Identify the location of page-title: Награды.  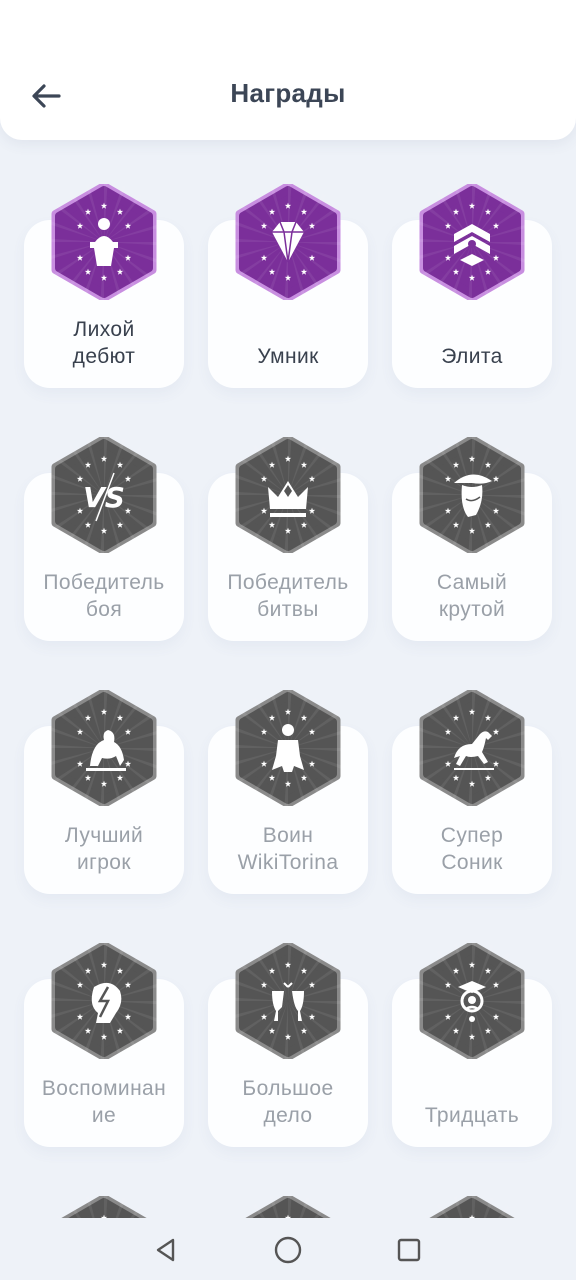
(288, 93).